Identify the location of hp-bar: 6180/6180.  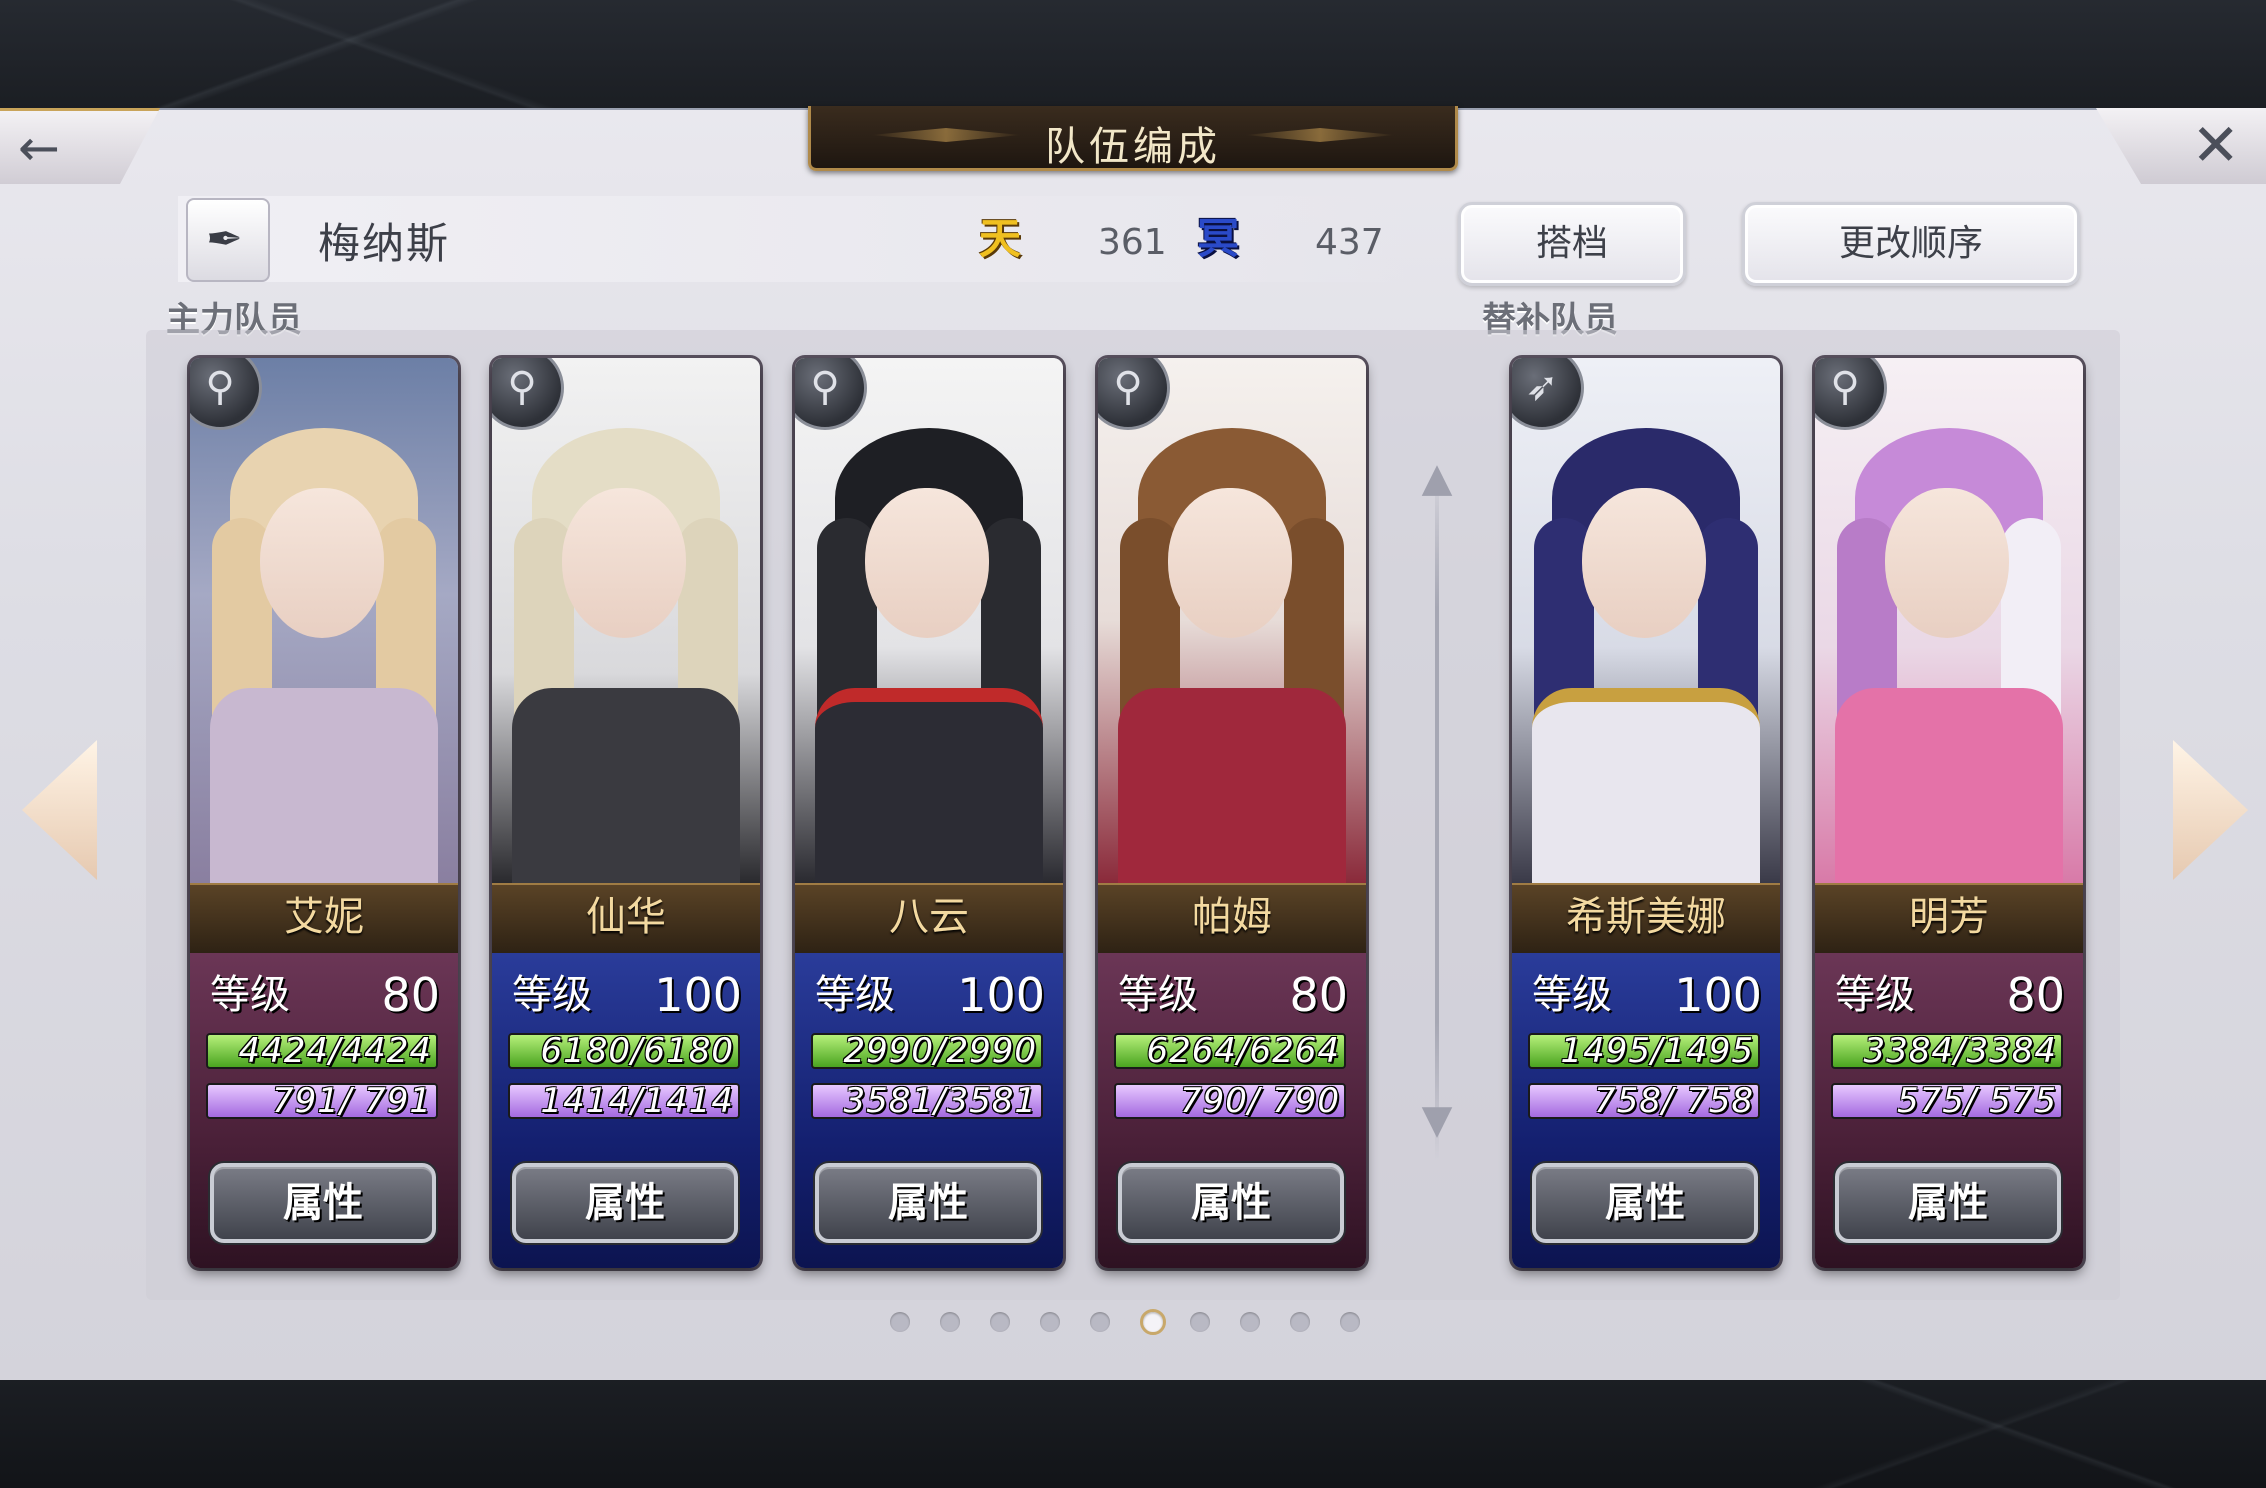
(624, 1051).